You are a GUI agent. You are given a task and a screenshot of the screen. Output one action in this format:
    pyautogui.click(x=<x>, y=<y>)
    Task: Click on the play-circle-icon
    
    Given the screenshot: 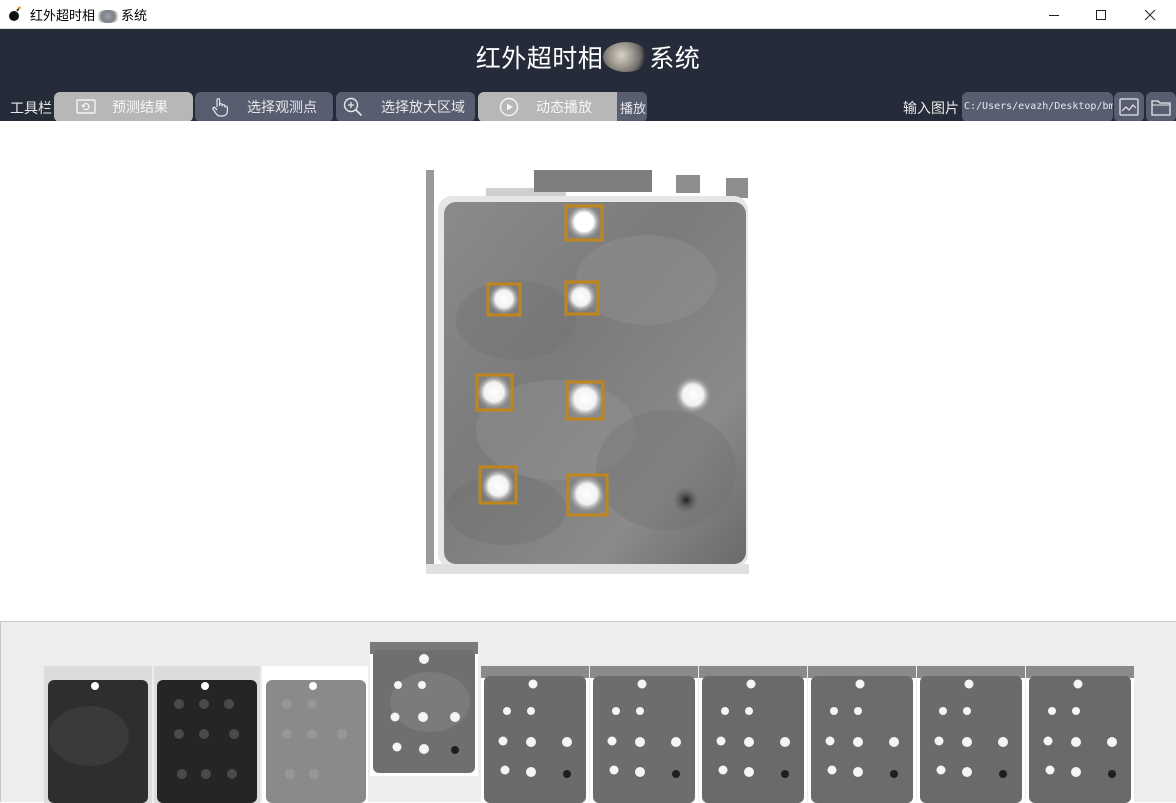 What is the action you would take?
    pyautogui.click(x=509, y=107)
    